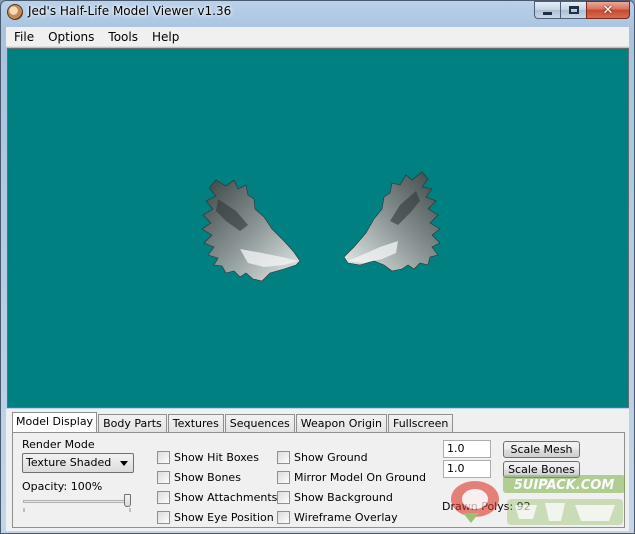 The width and height of the screenshot is (635, 534). I want to click on maximize-button, so click(573, 10).